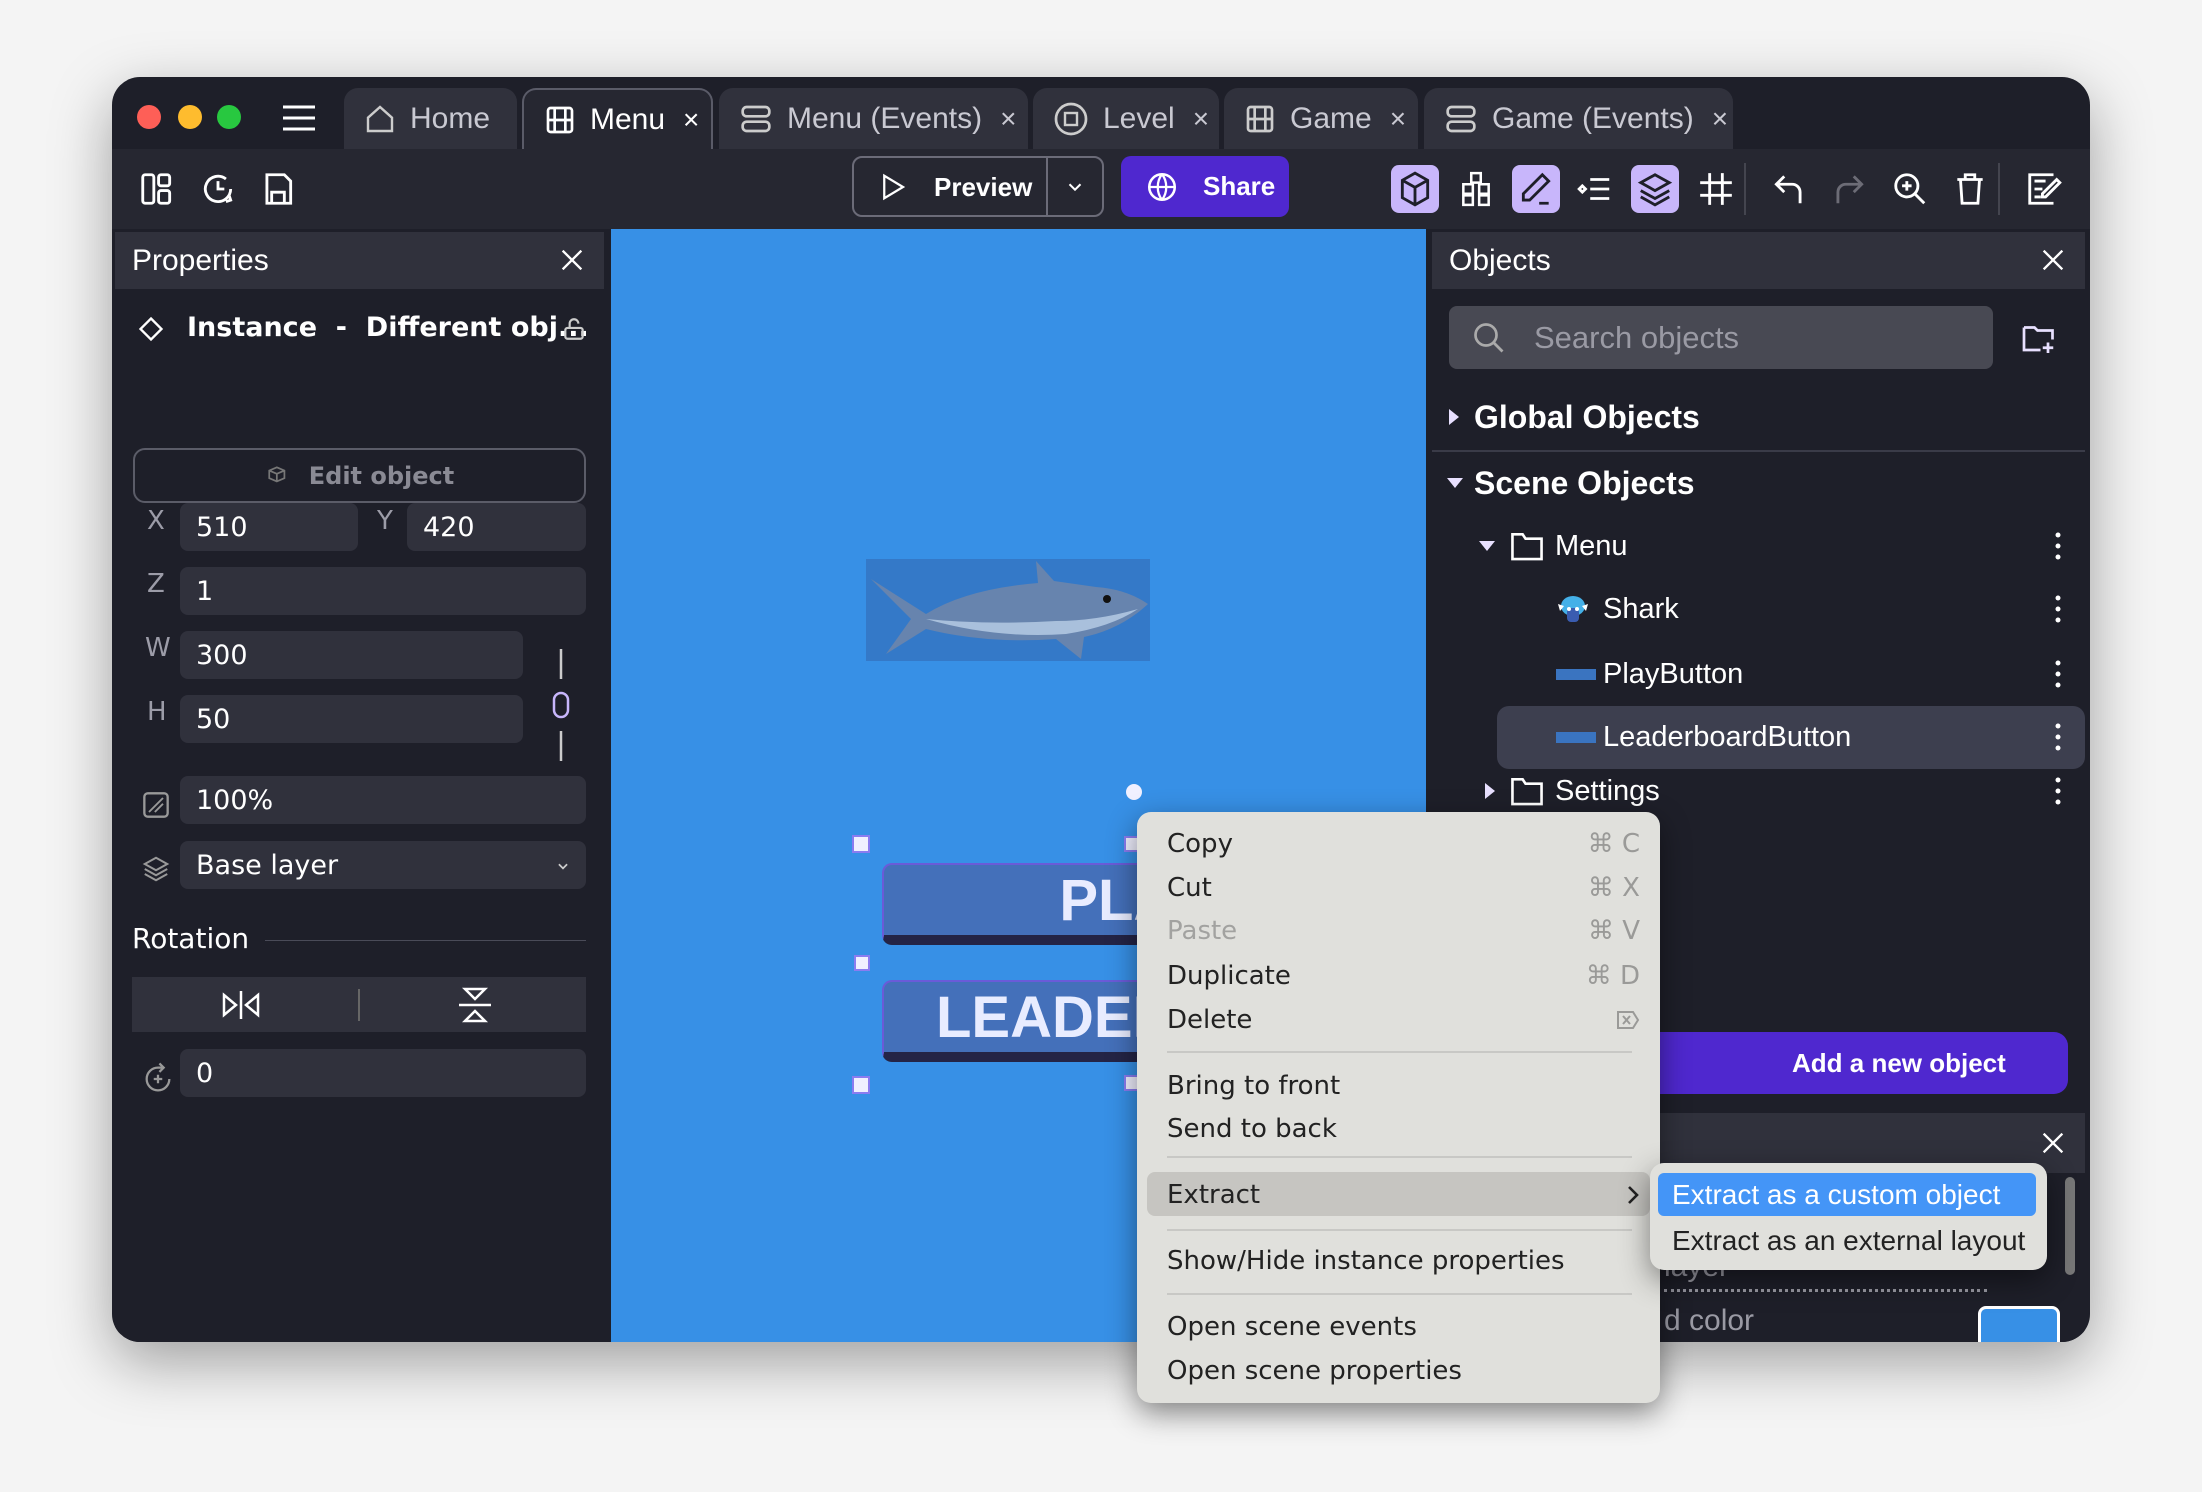 The width and height of the screenshot is (2202, 1492). Describe the element at coordinates (1403, 931) in the screenshot. I see `menu-item-paste: Paste ⌘ V` at that location.